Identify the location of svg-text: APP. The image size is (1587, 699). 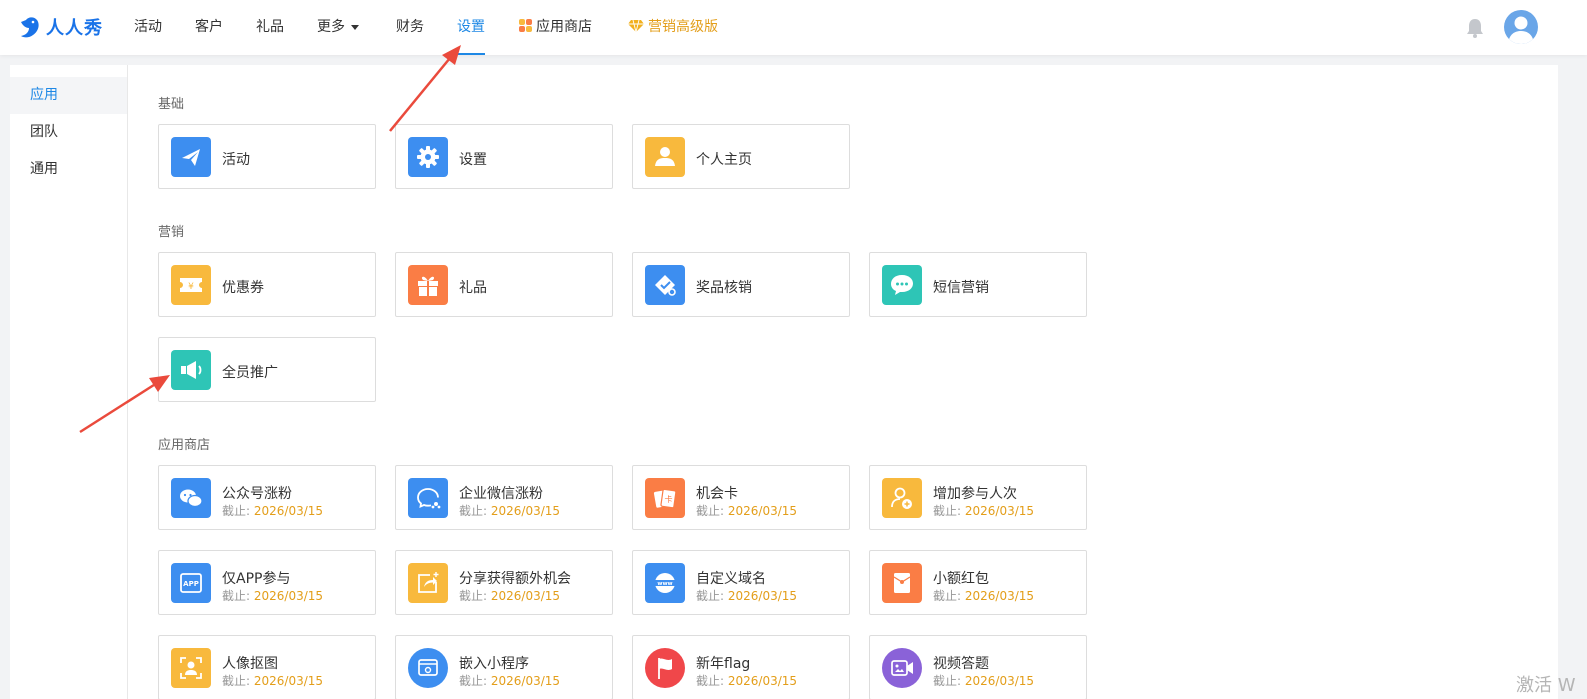
(191, 584).